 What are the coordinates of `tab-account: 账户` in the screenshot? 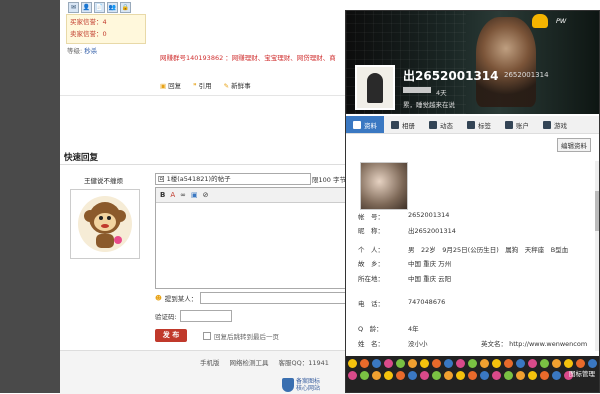 It's located at (517, 124).